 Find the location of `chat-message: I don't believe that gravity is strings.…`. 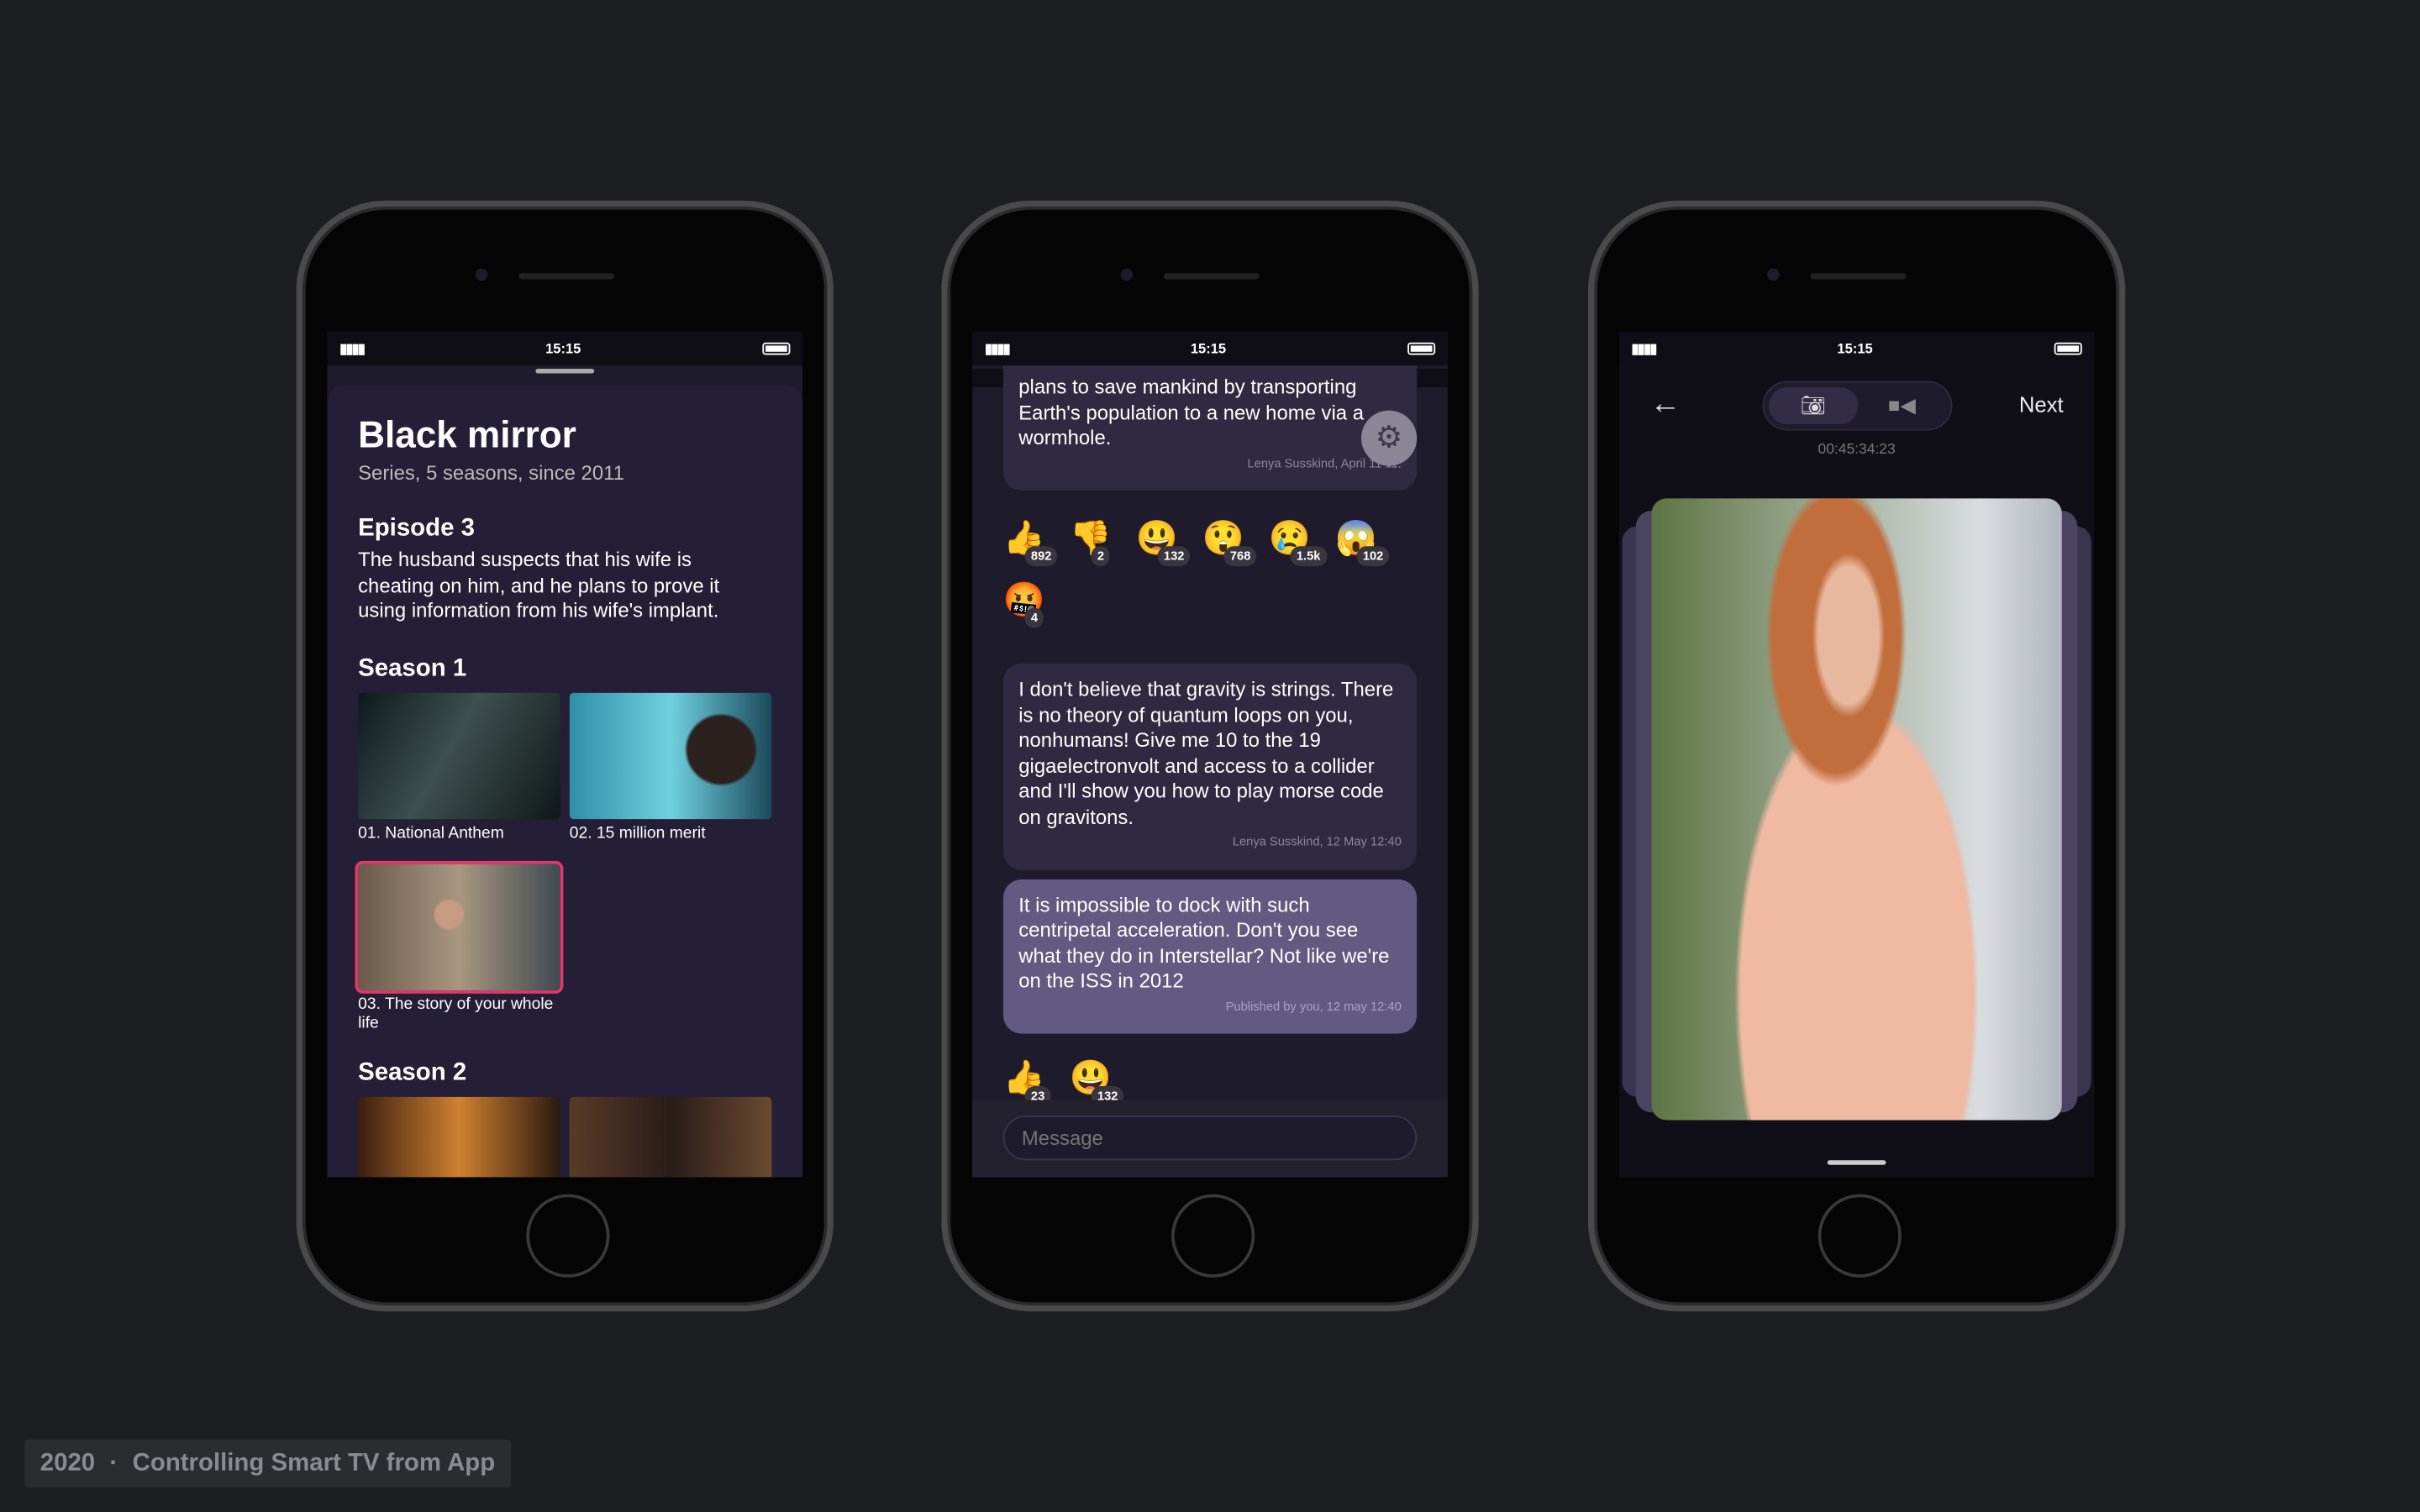

chat-message: I don't believe that gravity is strings.… is located at coordinates (1210, 766).